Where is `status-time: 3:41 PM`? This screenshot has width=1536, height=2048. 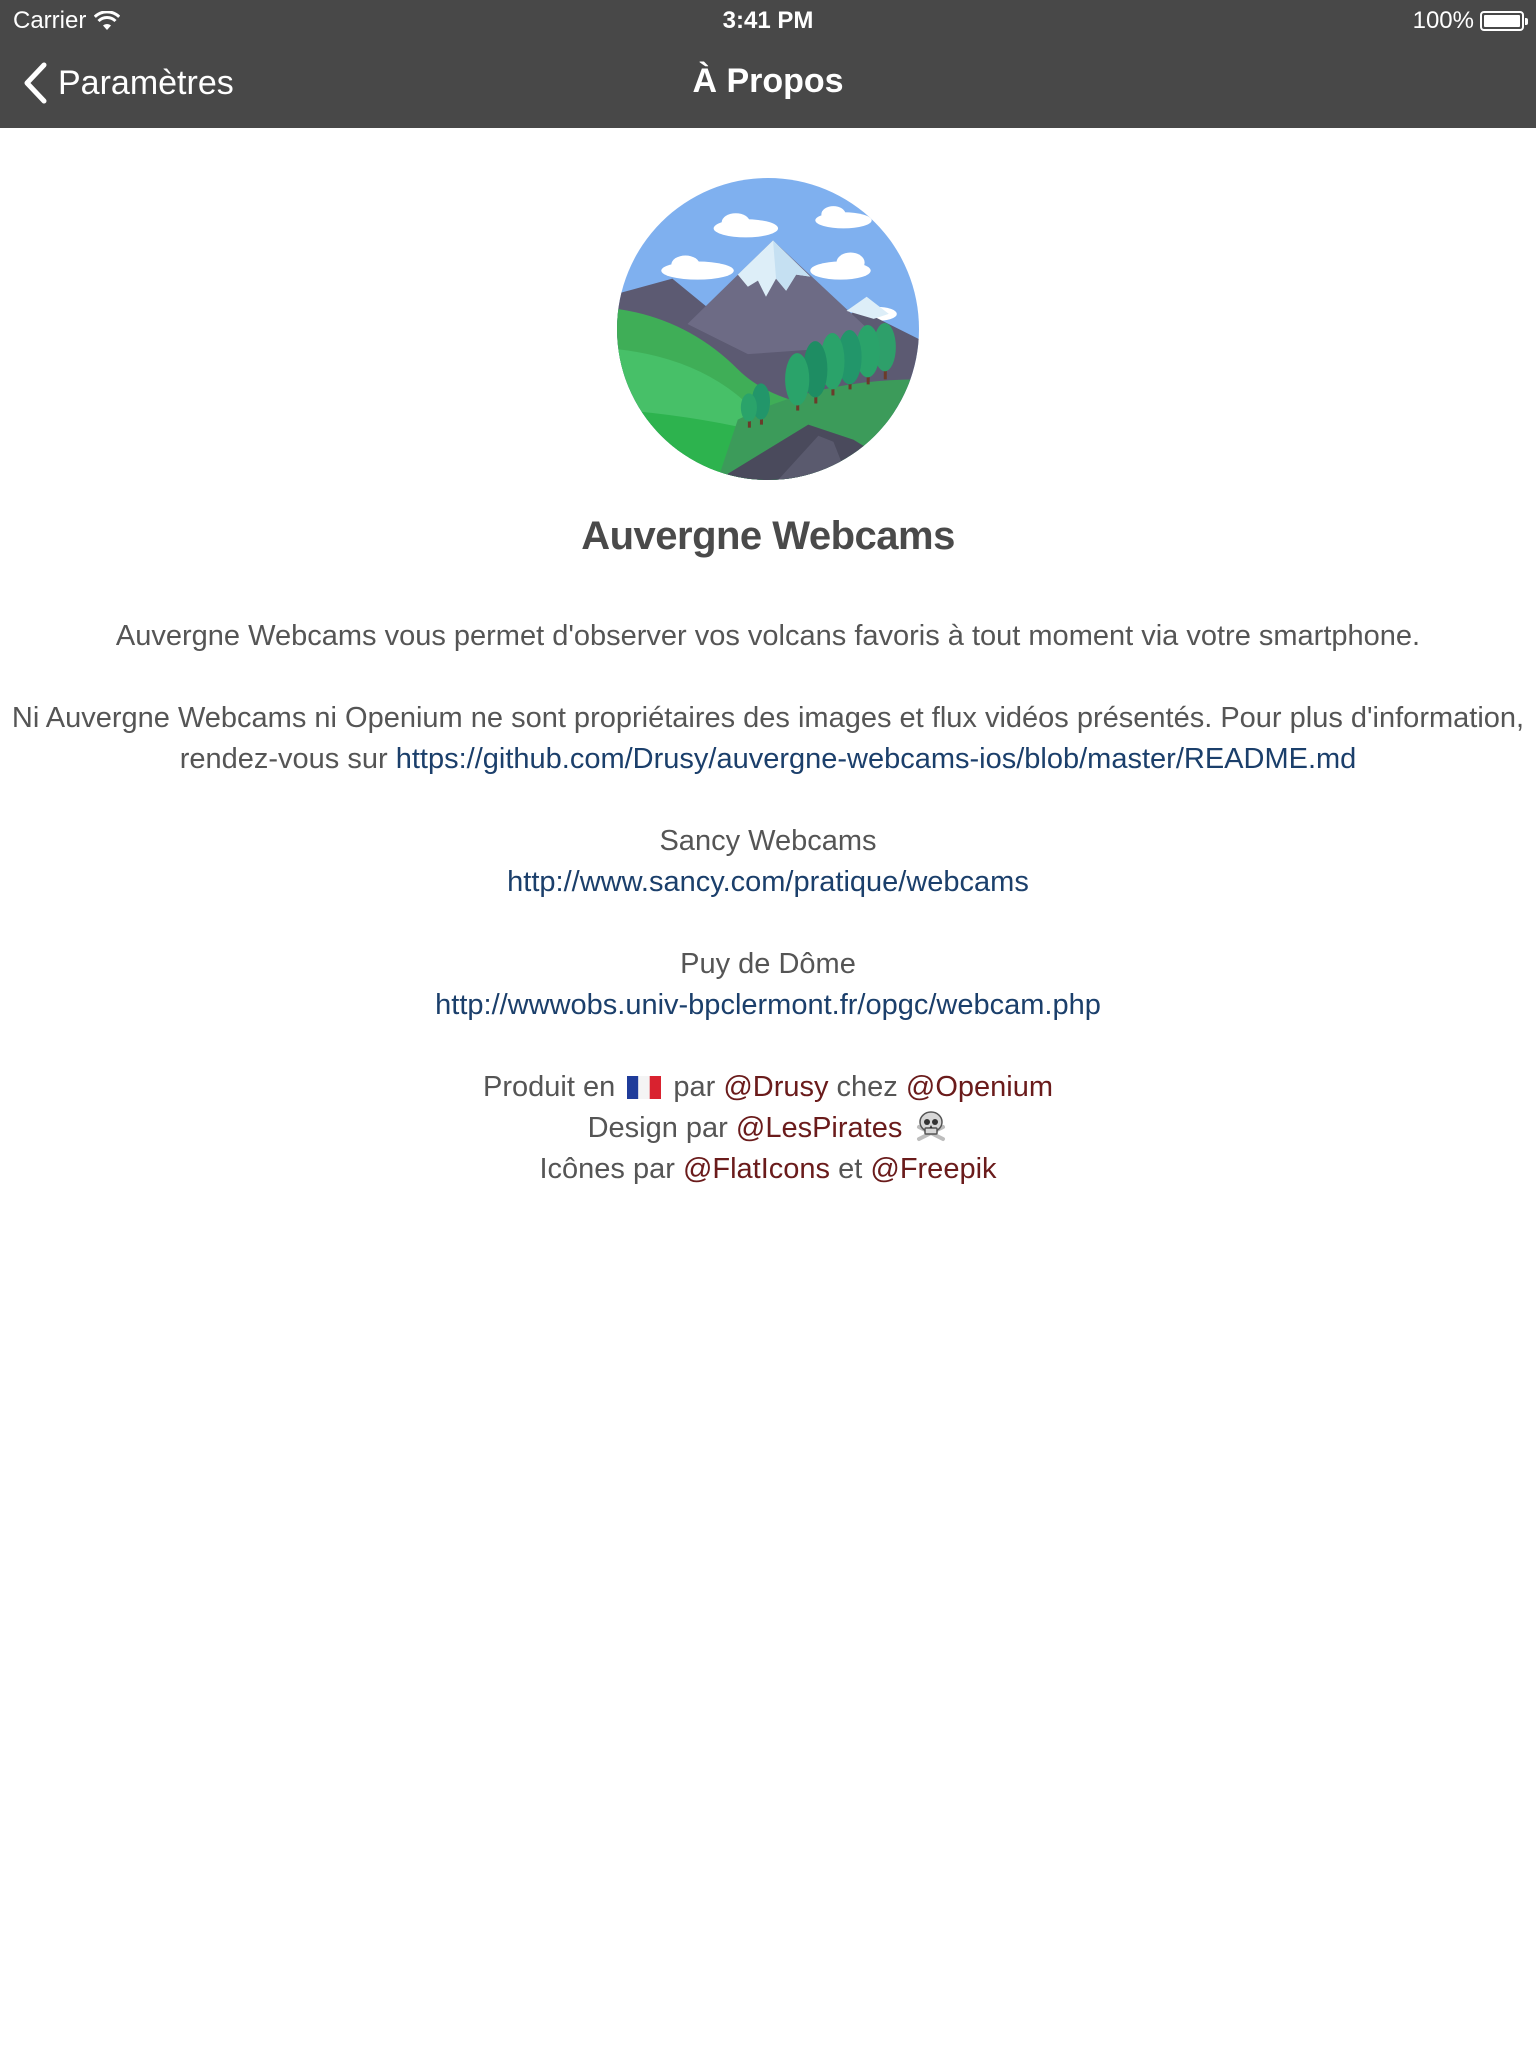 status-time: 3:41 PM is located at coordinates (768, 20).